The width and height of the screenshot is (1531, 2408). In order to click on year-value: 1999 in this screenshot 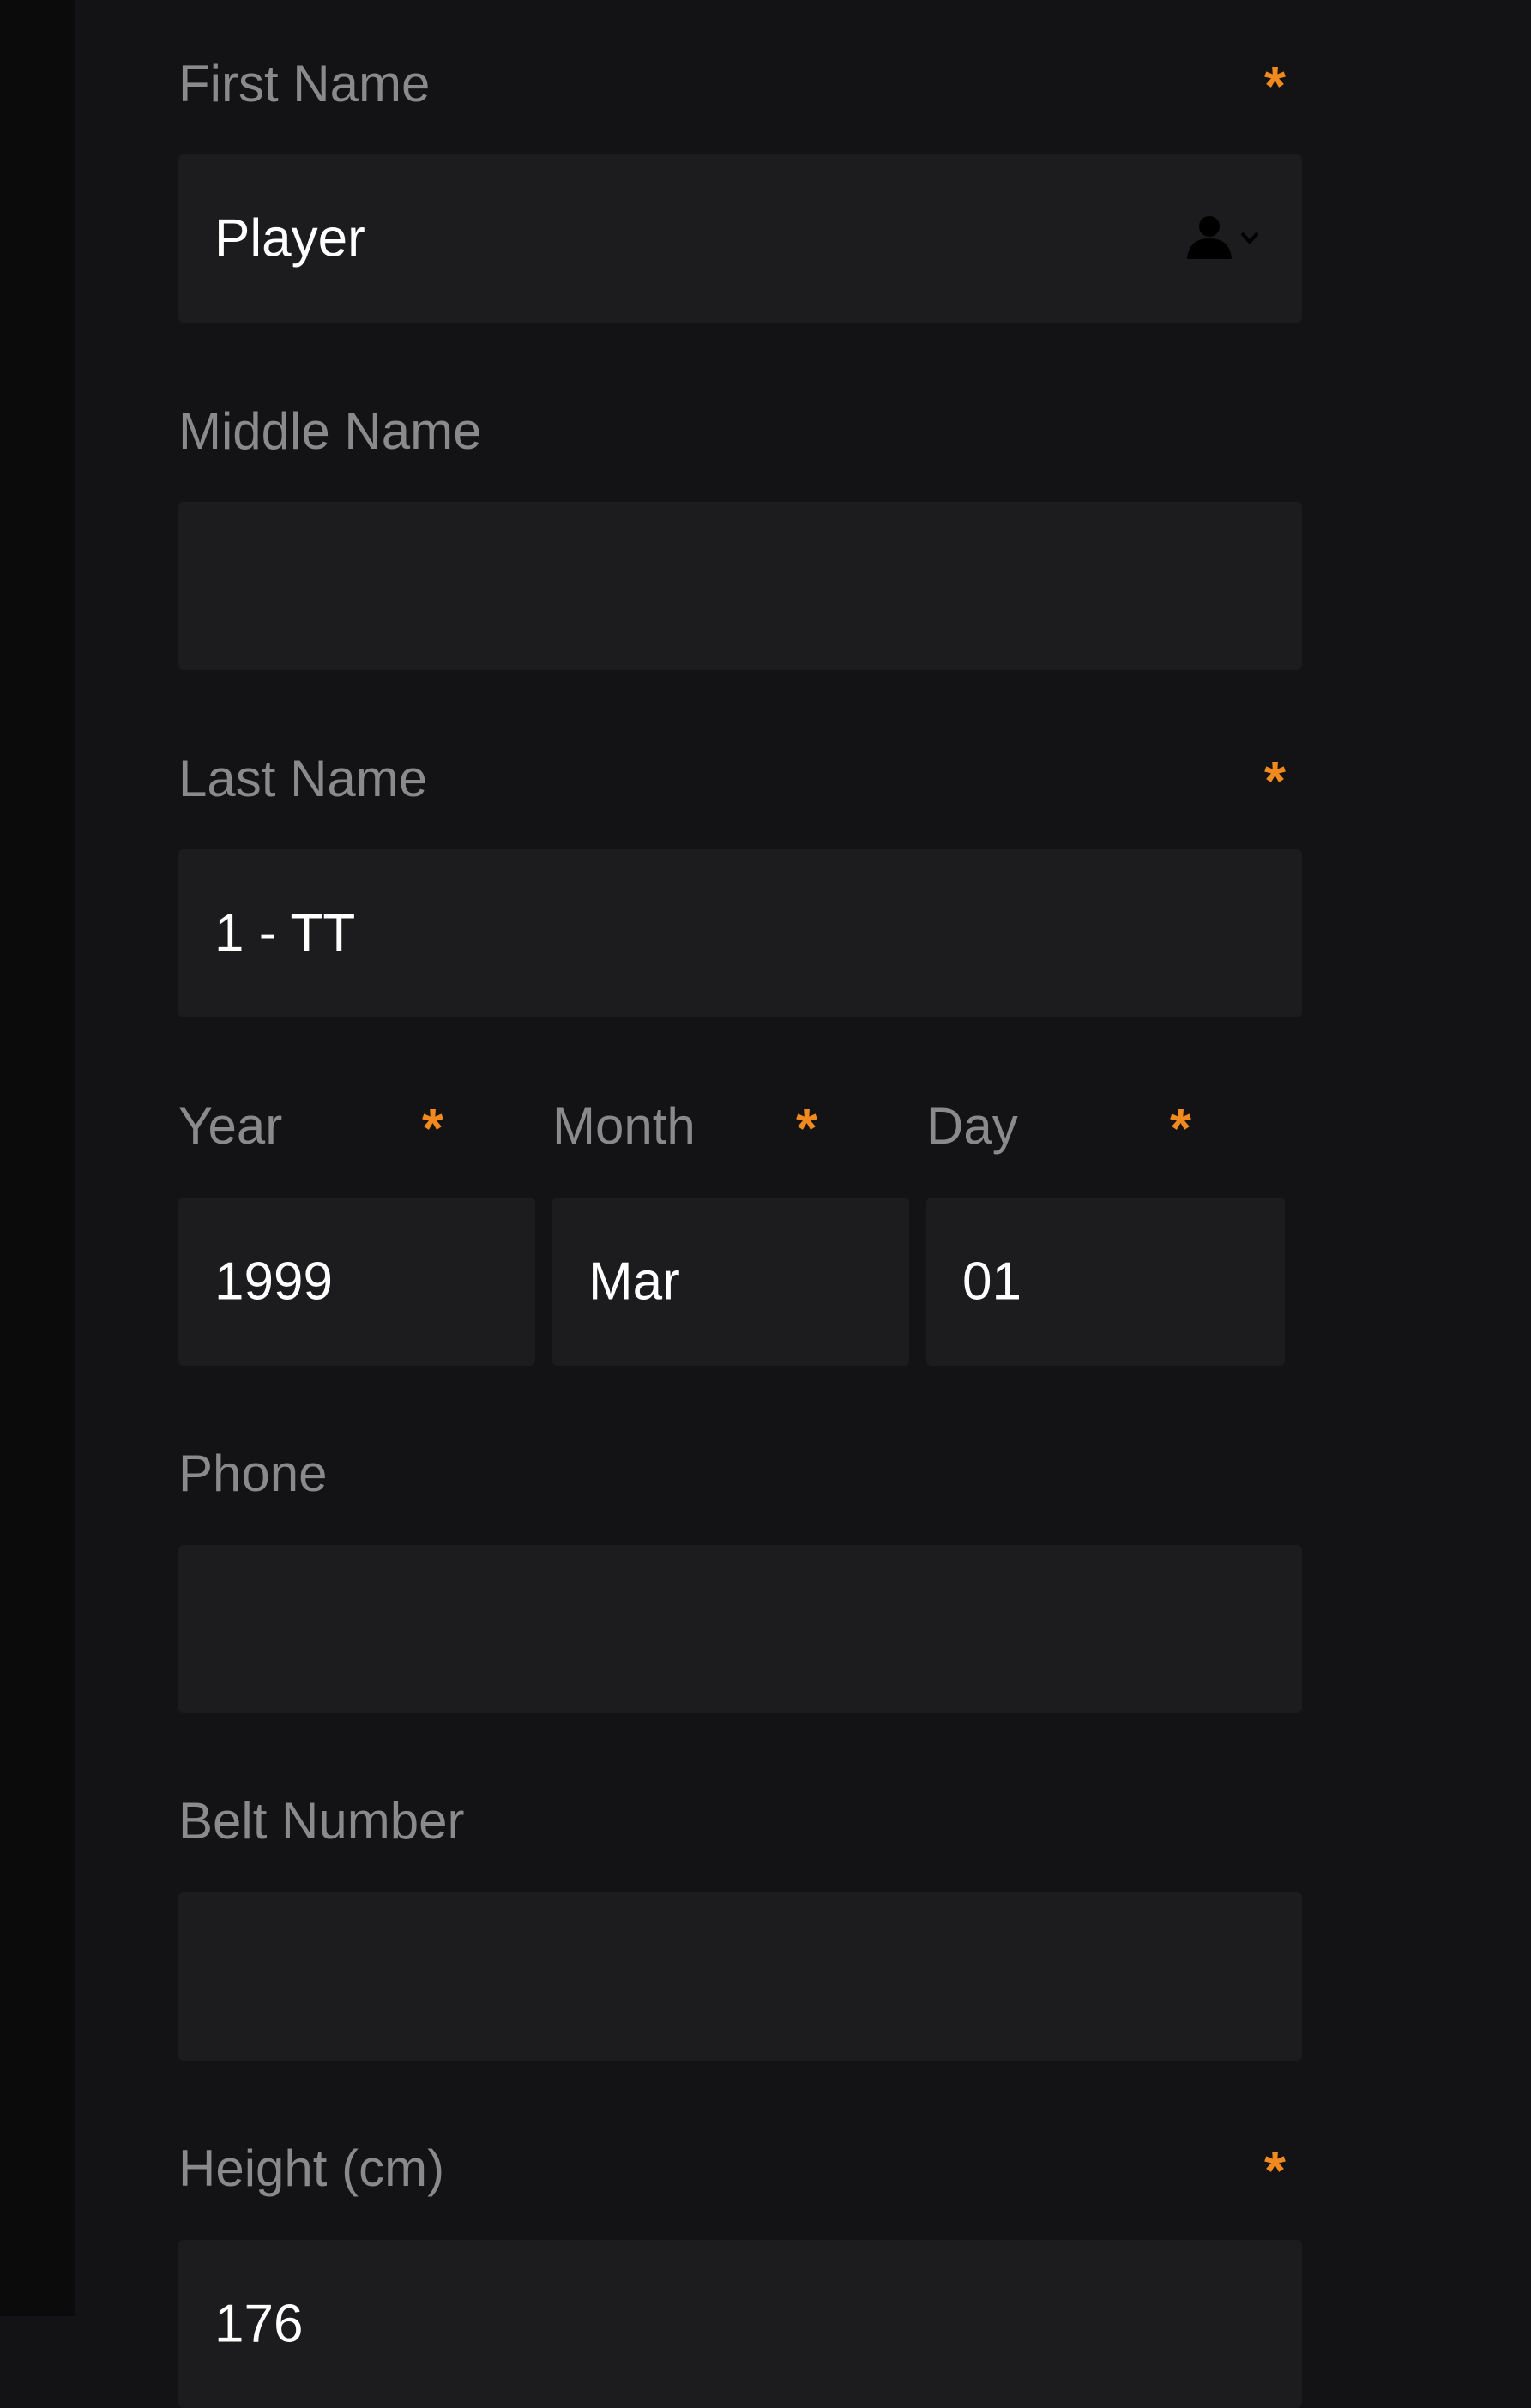, I will do `click(273, 1282)`.